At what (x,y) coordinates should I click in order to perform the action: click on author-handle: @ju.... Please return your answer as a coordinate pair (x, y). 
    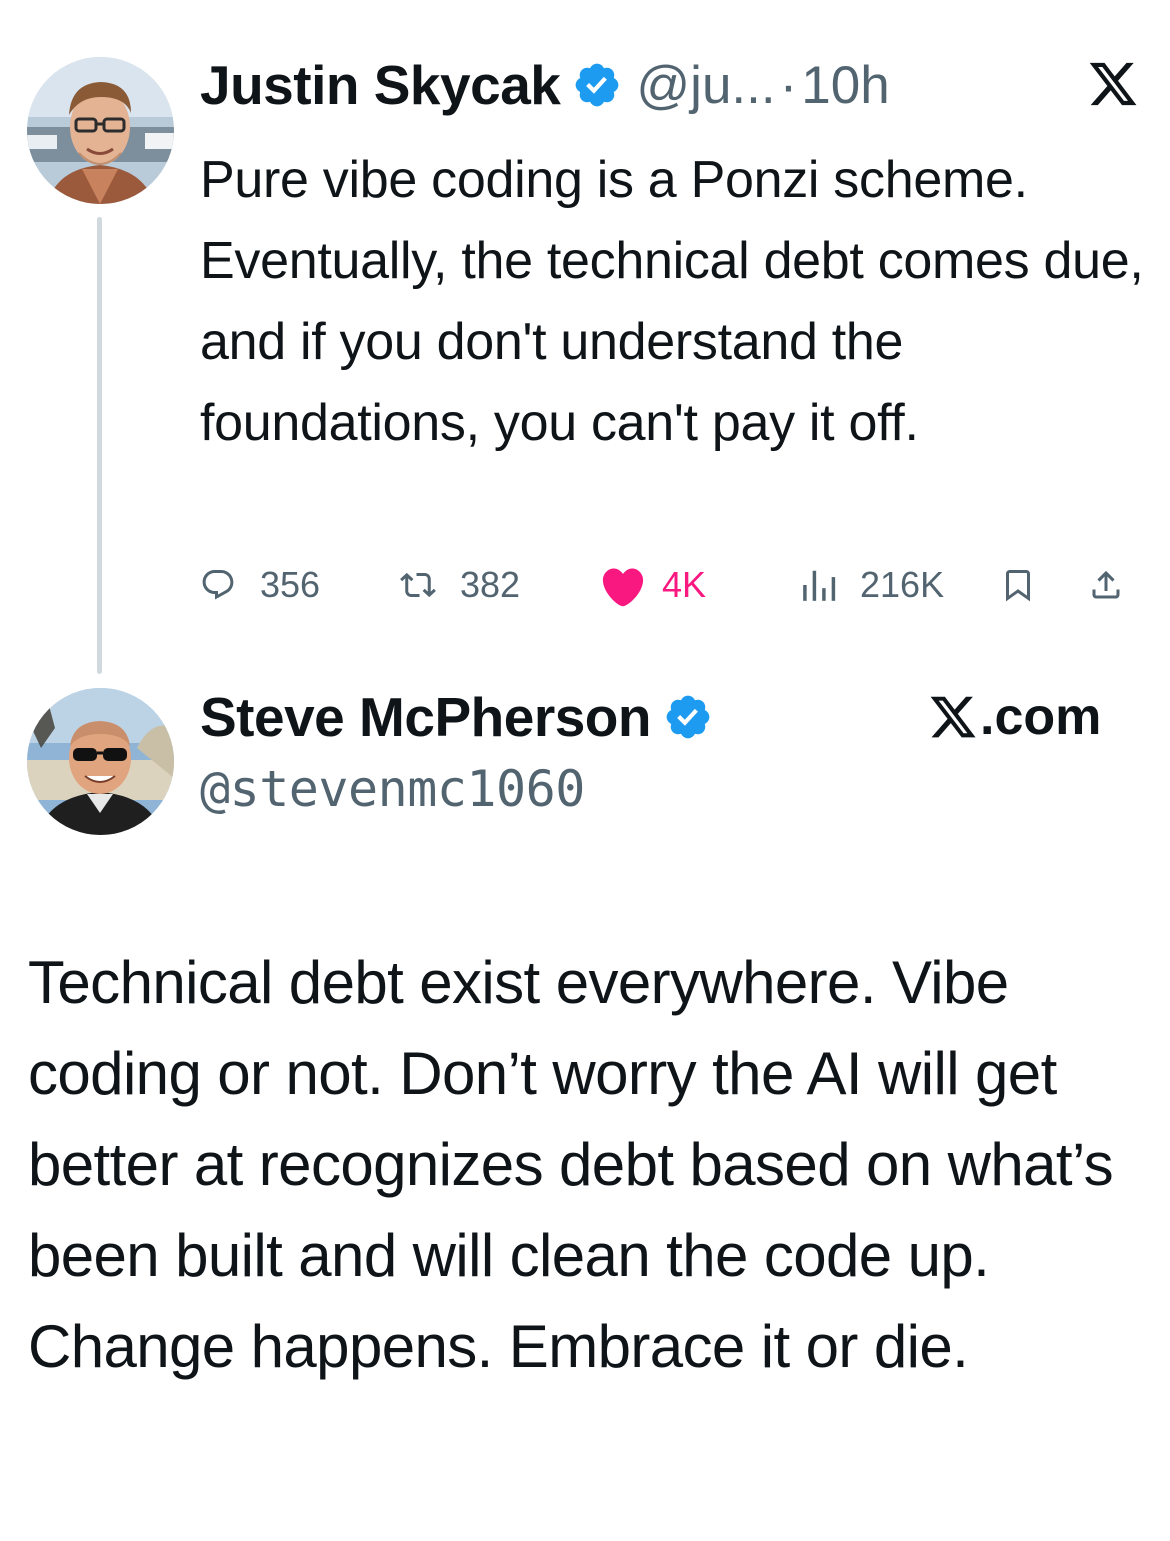
    Looking at the image, I should click on (705, 85).